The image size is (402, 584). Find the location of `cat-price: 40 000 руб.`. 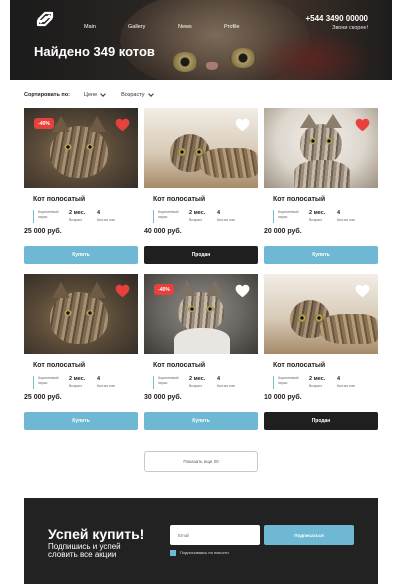

cat-price: 40 000 руб. is located at coordinates (163, 231).